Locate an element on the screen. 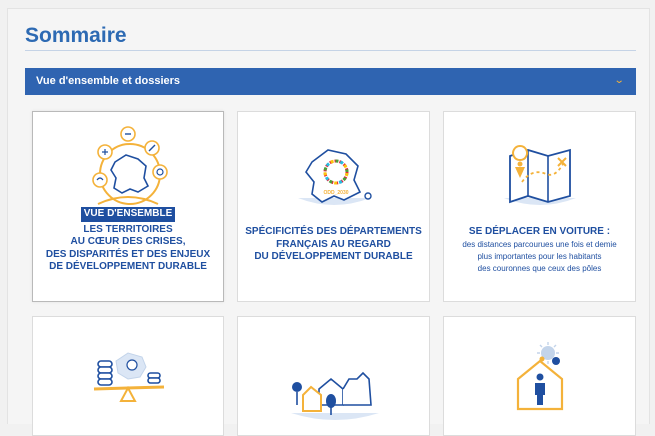  card-village is located at coordinates (333, 376).